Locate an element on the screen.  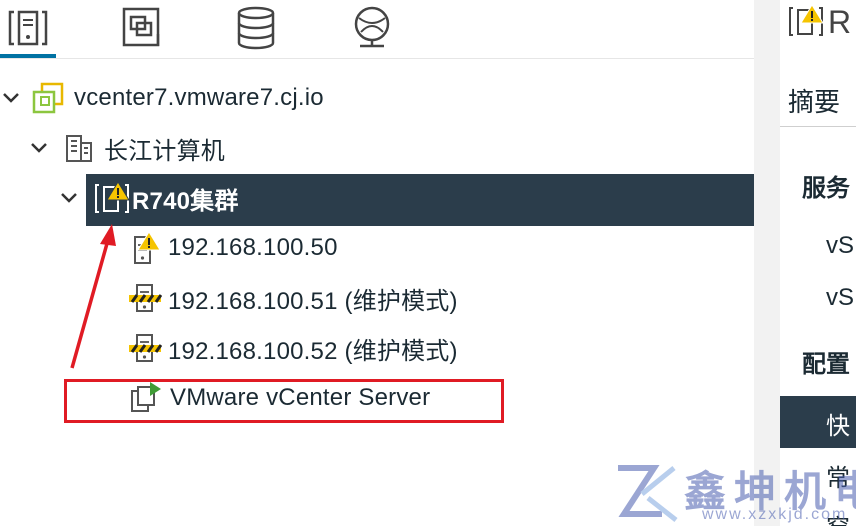
hosts-clusters-icon is located at coordinates (28, 28).